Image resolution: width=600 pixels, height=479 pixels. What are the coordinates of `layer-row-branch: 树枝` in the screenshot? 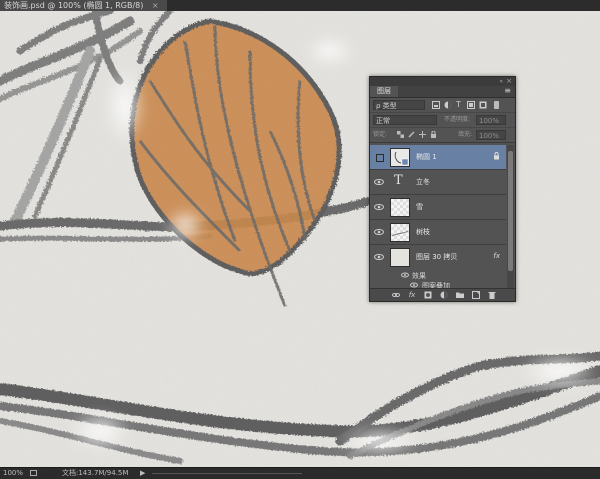 It's located at (438, 232).